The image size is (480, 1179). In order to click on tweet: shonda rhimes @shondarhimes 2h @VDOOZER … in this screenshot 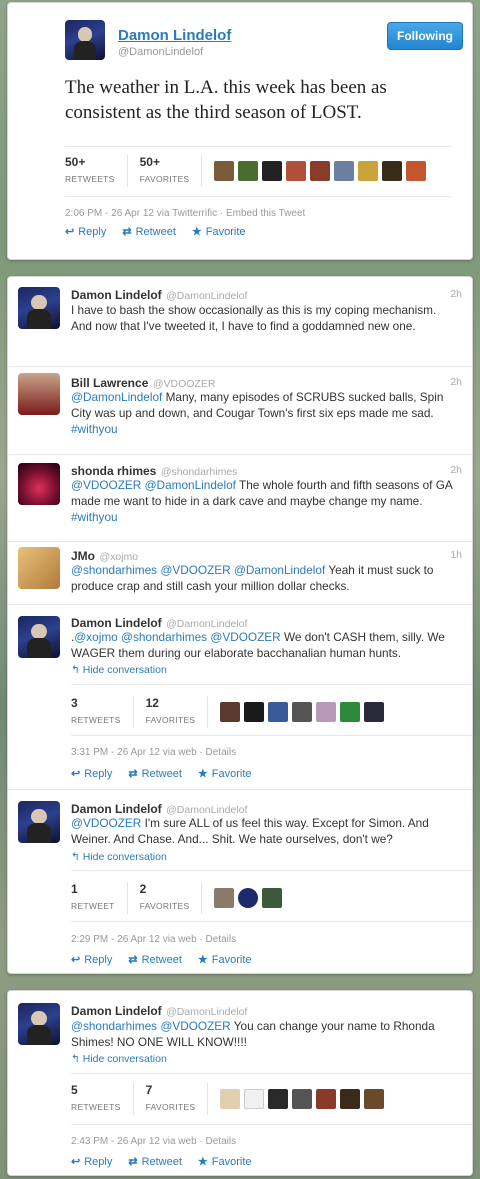, I will do `click(240, 498)`.